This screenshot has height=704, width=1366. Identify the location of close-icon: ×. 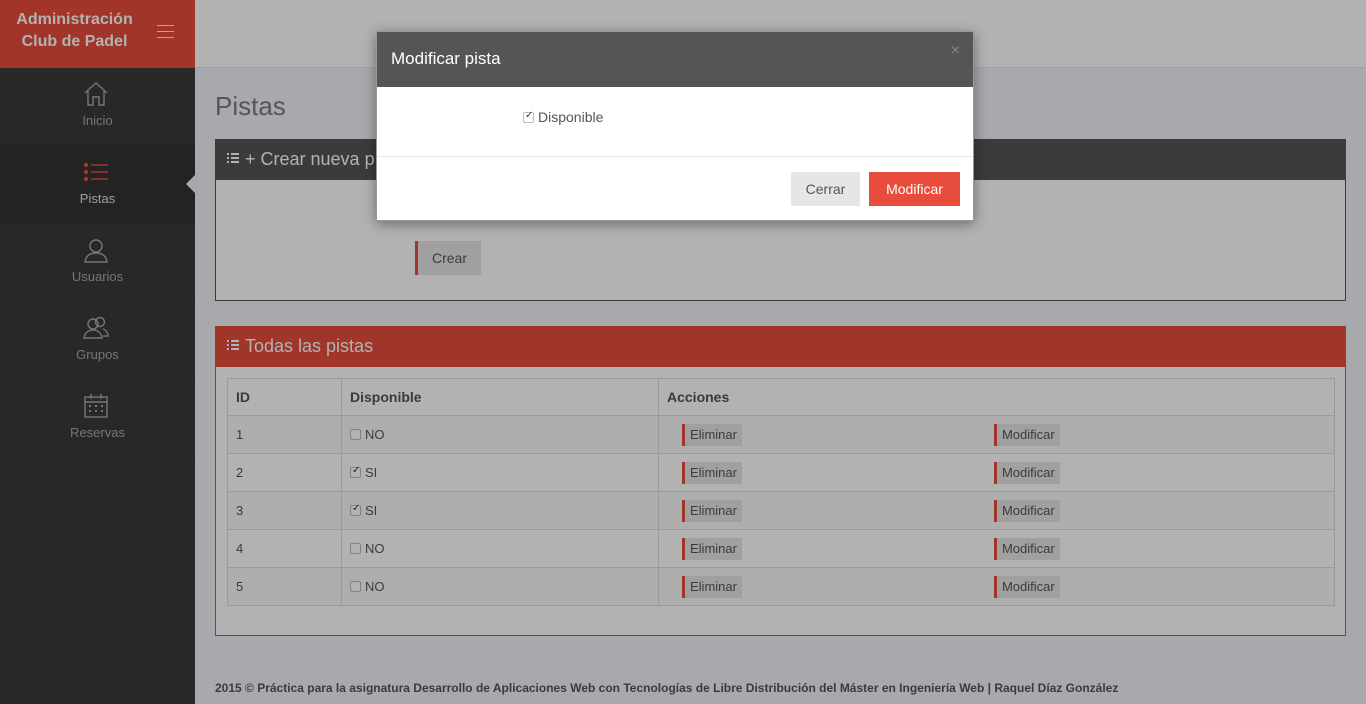
(955, 51).